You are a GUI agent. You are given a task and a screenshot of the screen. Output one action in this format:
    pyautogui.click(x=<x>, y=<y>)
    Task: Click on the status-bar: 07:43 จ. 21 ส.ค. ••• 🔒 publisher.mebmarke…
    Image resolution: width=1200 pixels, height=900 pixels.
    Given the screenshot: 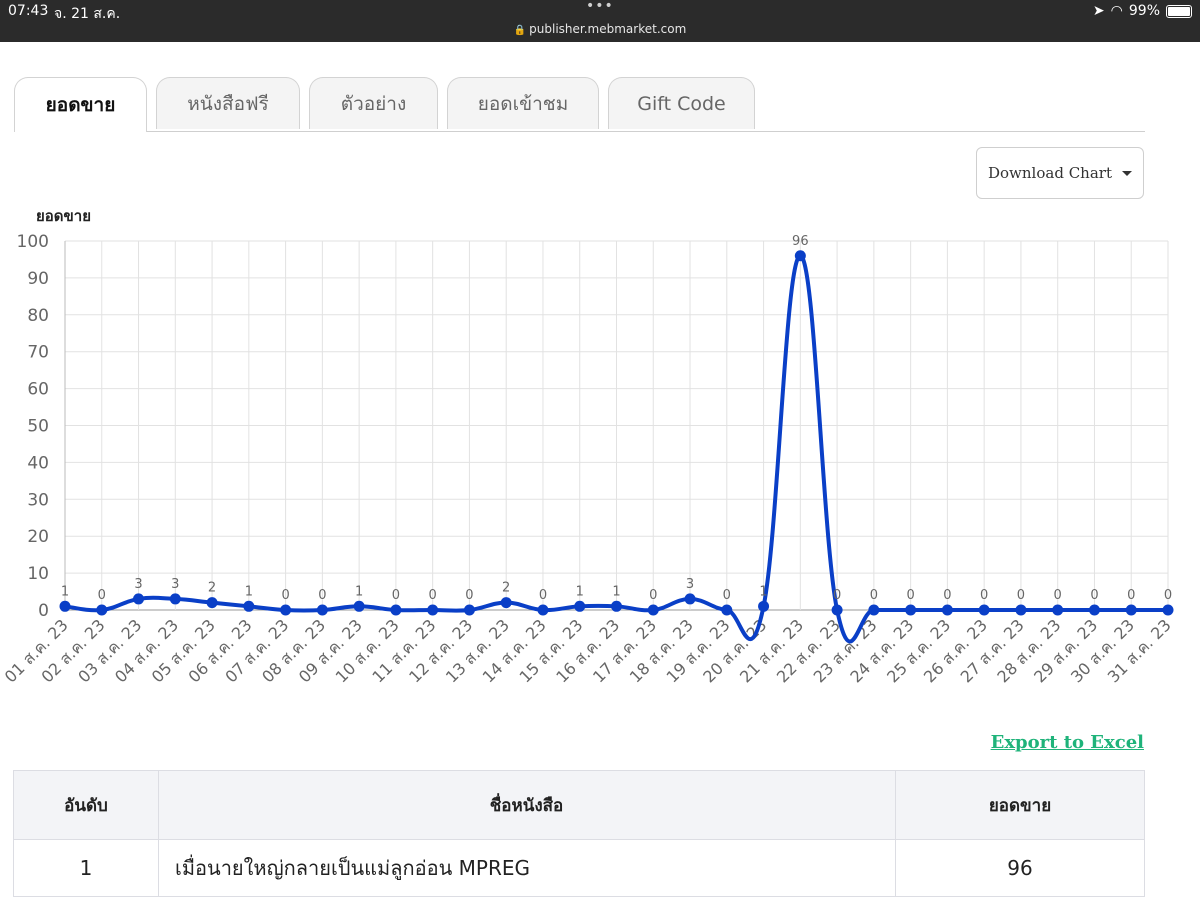 What is the action you would take?
    pyautogui.click(x=600, y=21)
    